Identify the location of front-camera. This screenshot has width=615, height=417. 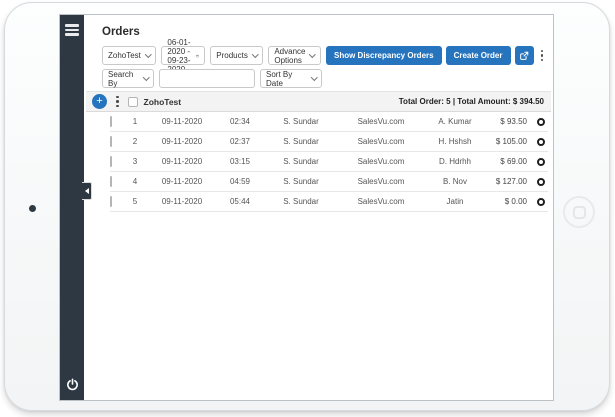
(32, 208).